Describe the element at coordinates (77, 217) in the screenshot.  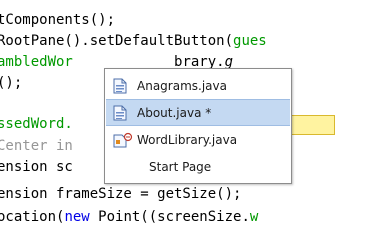
I see `code-token: new` at that location.